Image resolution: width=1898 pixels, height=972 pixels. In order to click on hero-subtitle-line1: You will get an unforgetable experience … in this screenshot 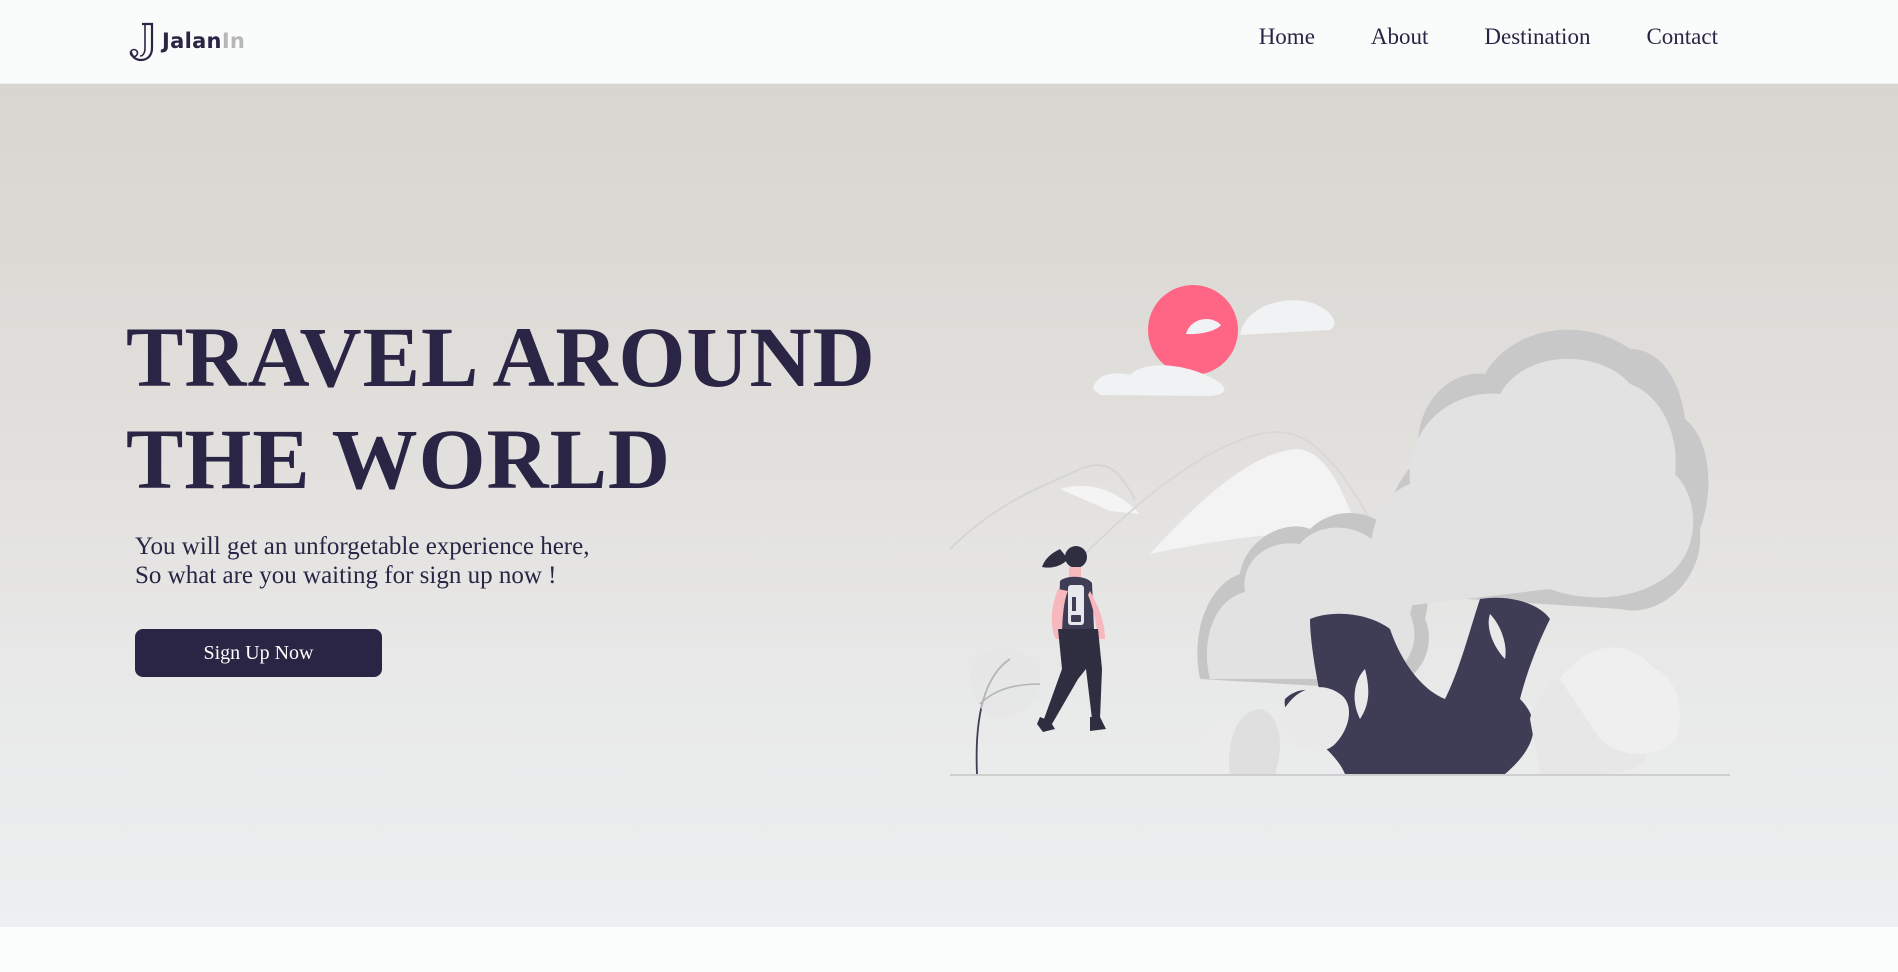, I will do `click(362, 546)`.